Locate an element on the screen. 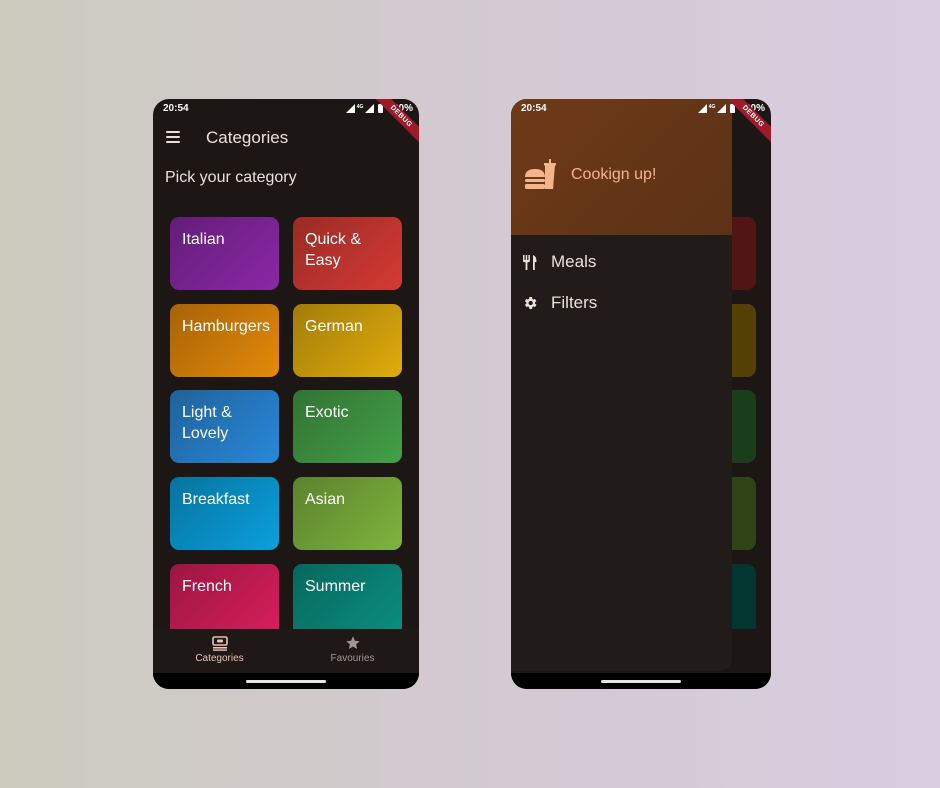  category-tile: Summer is located at coordinates (347, 596).